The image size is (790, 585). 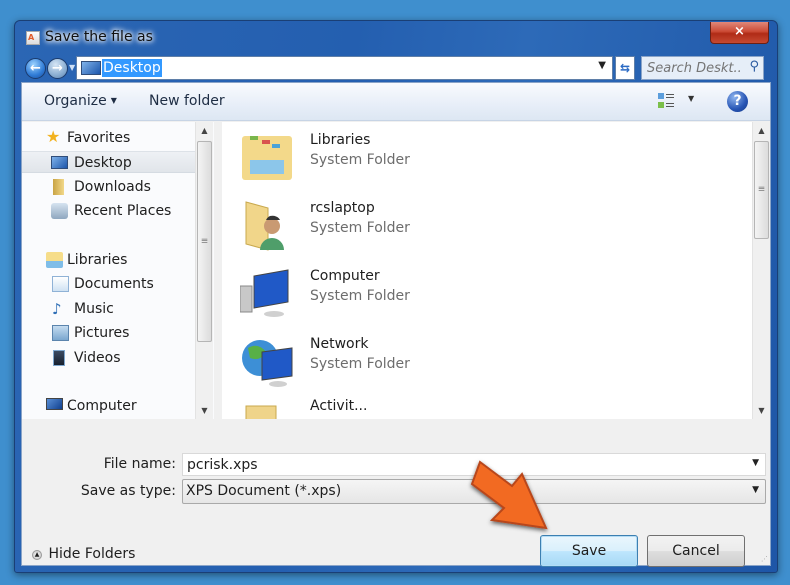 I want to click on recent-places-icon, so click(x=59, y=211).